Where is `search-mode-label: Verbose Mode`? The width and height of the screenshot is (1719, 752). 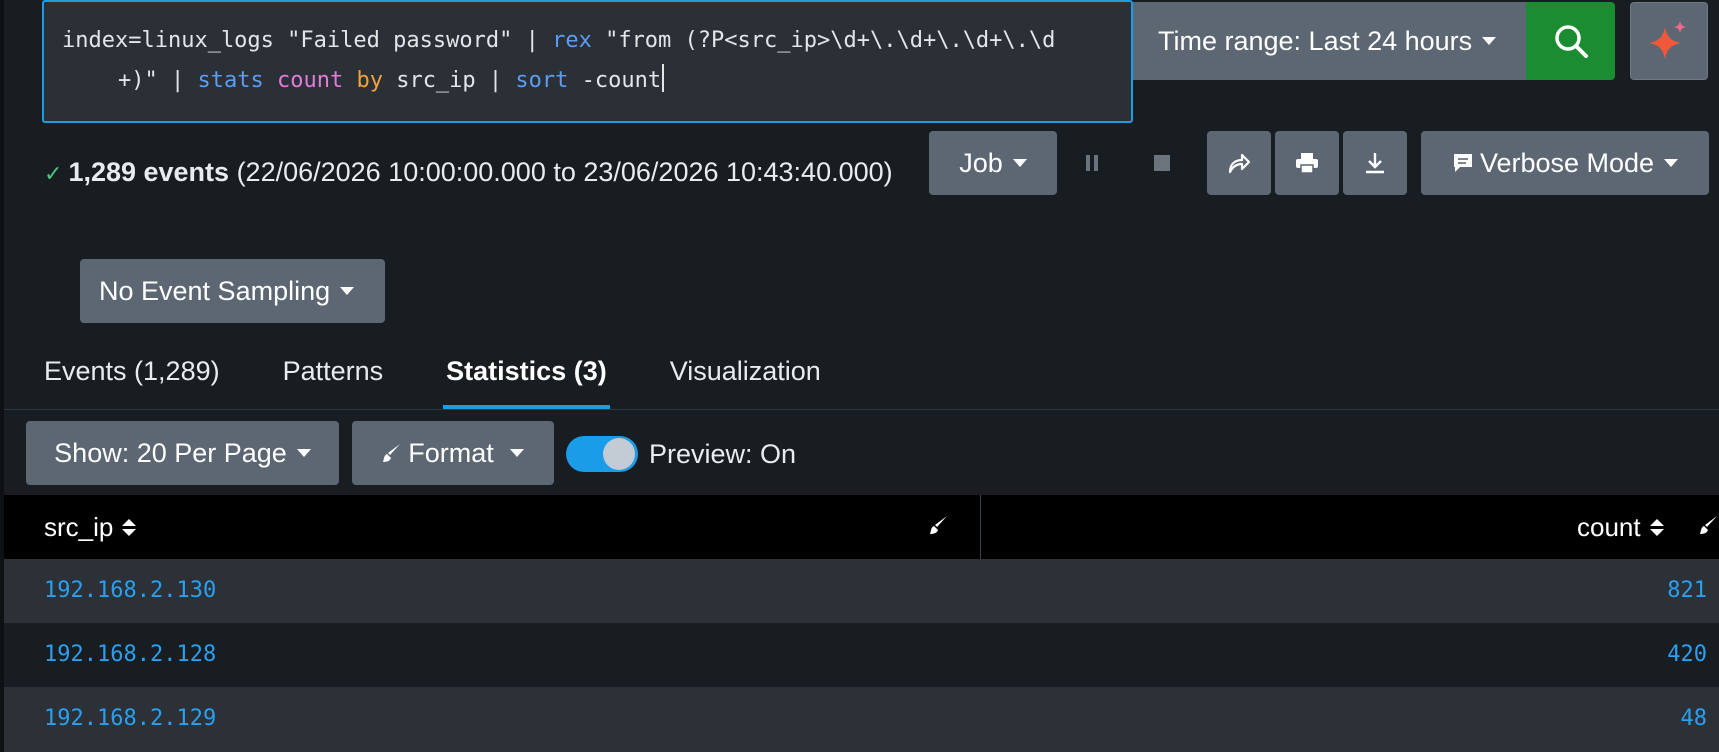
search-mode-label: Verbose Mode is located at coordinates (1567, 162).